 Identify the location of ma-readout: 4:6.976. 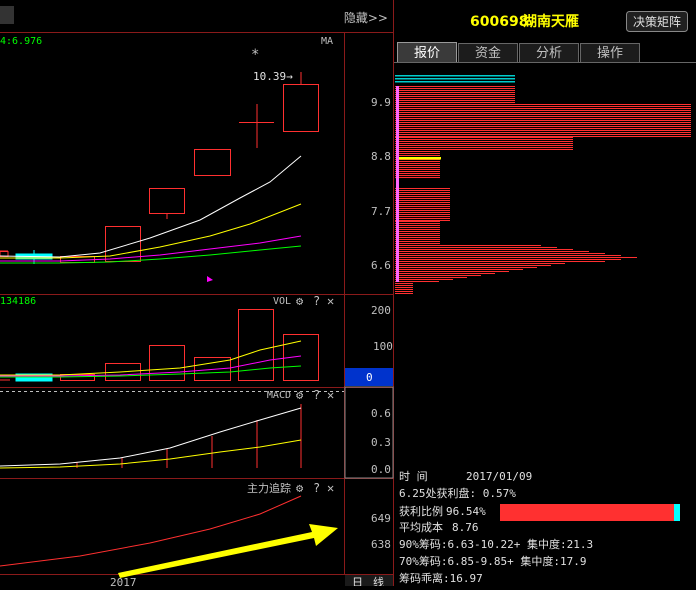
(21, 41).